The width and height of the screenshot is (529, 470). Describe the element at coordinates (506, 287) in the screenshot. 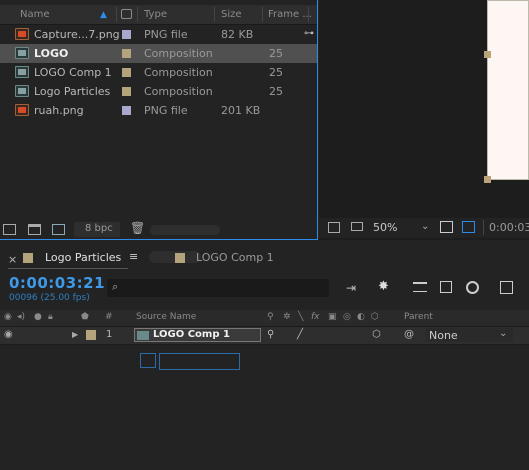

I see `graph-editor-icon` at that location.